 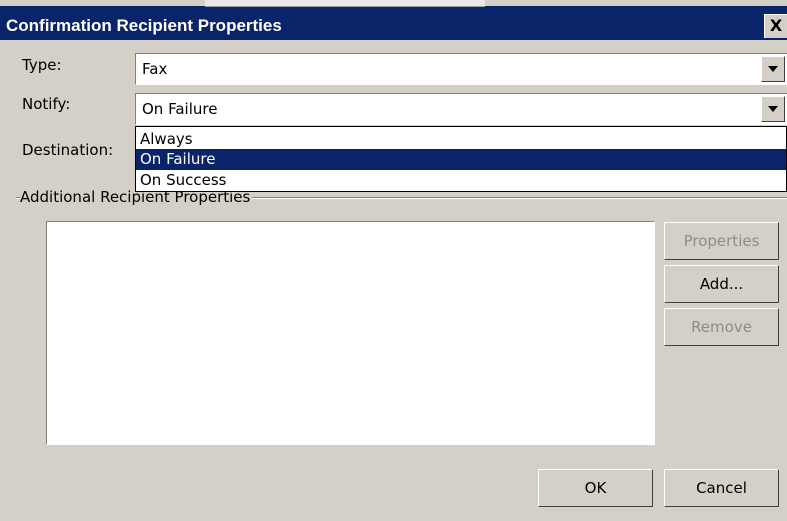 What do you see at coordinates (461, 109) in the screenshot?
I see `notify-combobox: On Failure` at bounding box center [461, 109].